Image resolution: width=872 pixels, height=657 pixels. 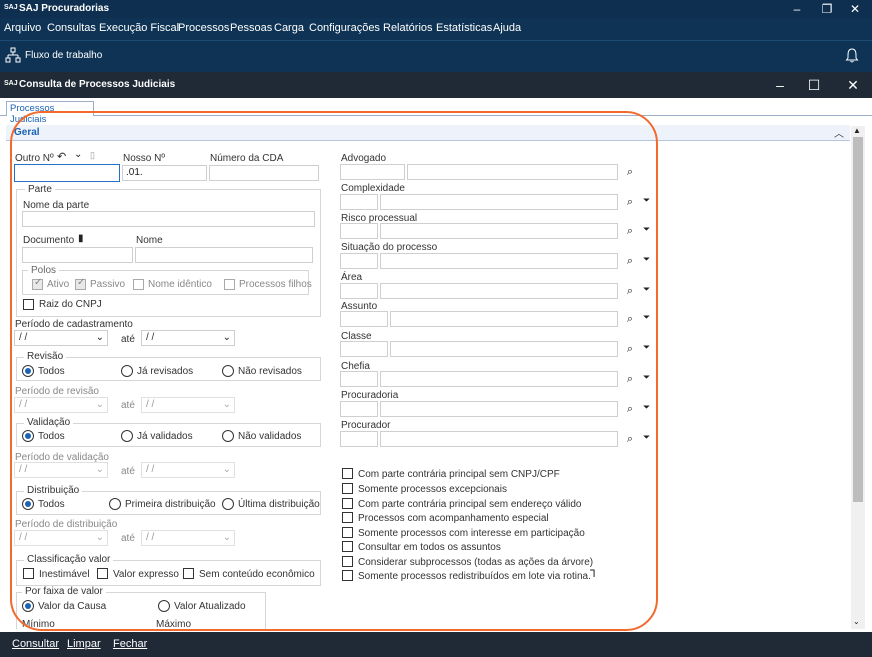 I want to click on assunto-code-input, so click(x=364, y=319).